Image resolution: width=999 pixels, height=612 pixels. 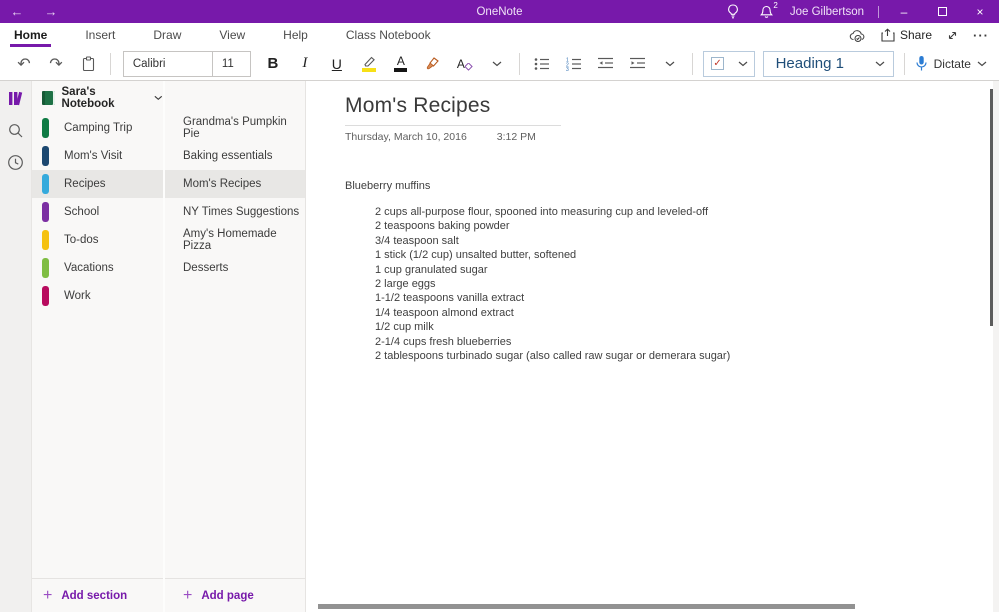 I want to click on font-color-button: A, so click(x=401, y=64).